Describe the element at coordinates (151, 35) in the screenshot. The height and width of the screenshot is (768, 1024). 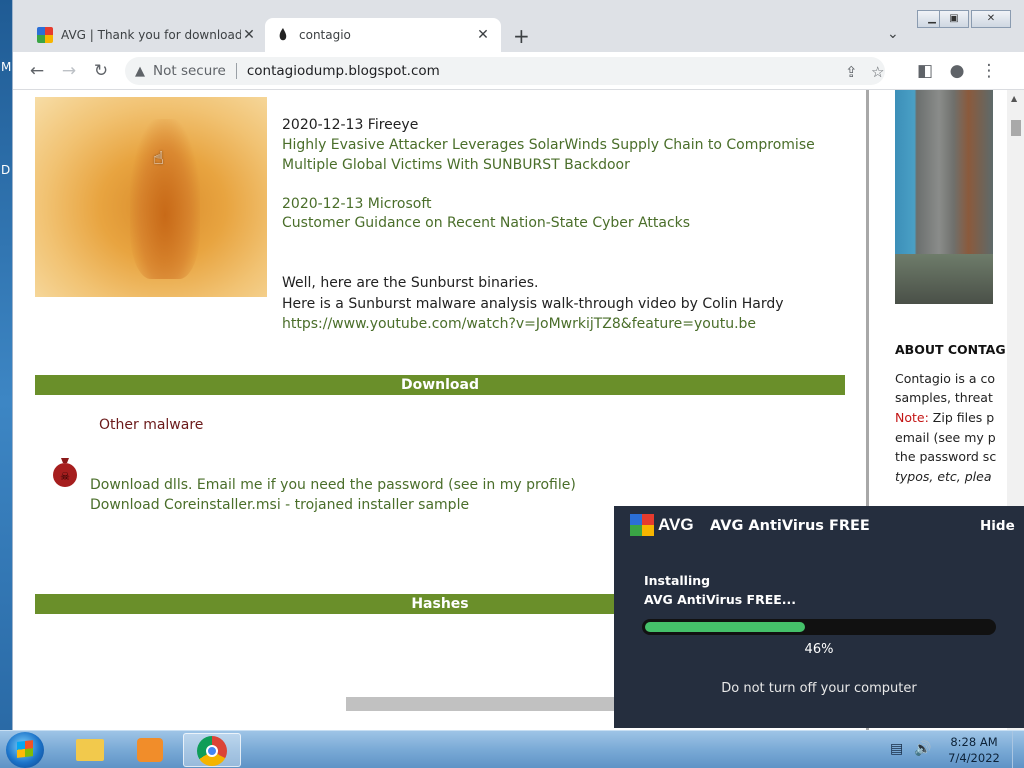
I see `tab-label: AVG | Thank you for downloading` at that location.